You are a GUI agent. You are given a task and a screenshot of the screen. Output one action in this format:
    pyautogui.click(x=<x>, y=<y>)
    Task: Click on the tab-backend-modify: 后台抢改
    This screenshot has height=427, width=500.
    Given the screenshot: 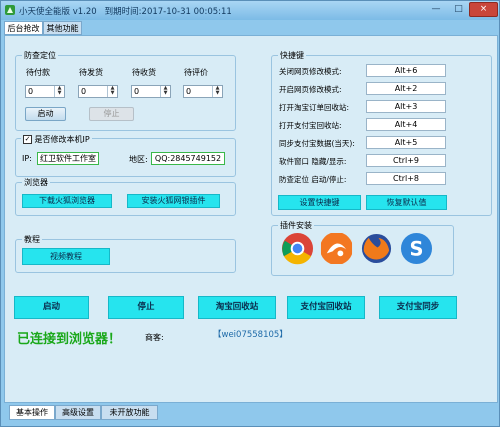 What is the action you would take?
    pyautogui.click(x=23, y=28)
    